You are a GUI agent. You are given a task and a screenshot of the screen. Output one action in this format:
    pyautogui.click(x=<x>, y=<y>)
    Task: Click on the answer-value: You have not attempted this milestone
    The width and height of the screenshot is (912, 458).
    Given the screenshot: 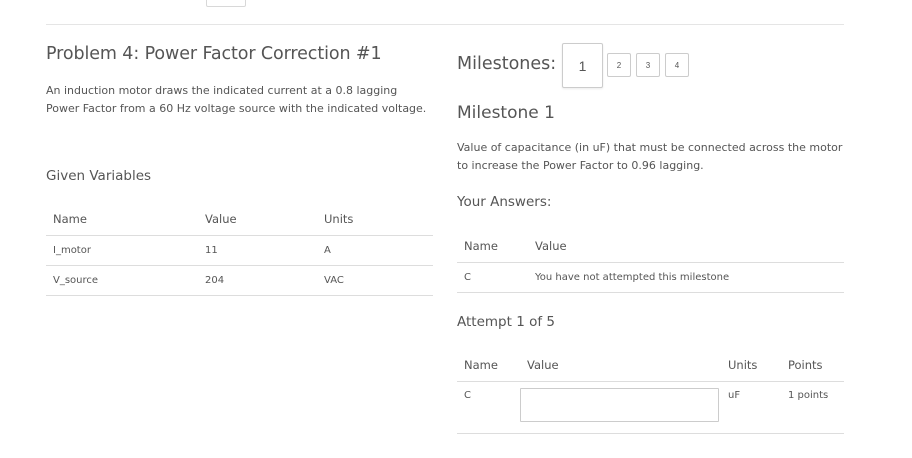 What is the action you would take?
    pyautogui.click(x=686, y=277)
    